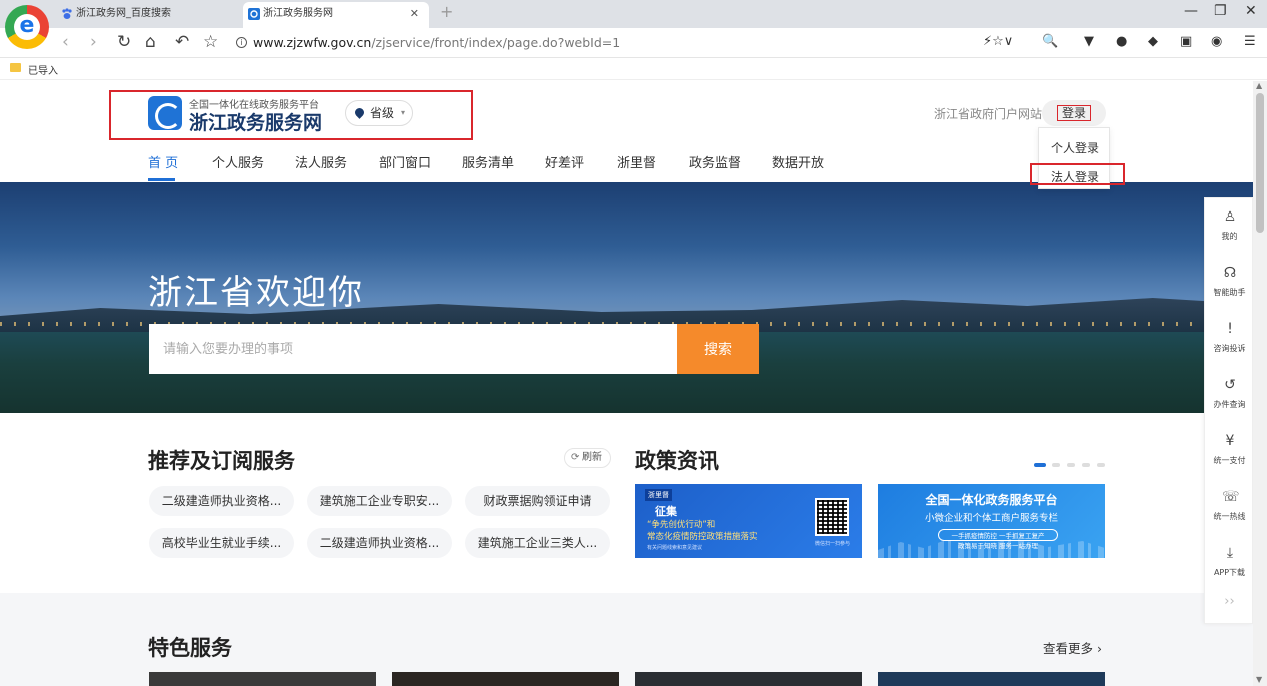 The image size is (1267, 686). What do you see at coordinates (1229, 342) in the screenshot?
I see `sidebar-item-complaint: ! 咨询投诉` at bounding box center [1229, 342].